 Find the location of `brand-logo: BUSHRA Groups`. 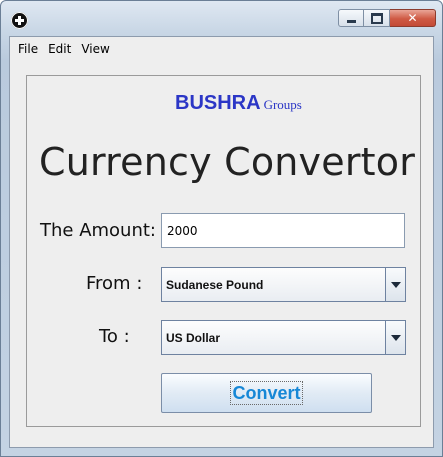

brand-logo: BUSHRA Groups is located at coordinates (238, 103).